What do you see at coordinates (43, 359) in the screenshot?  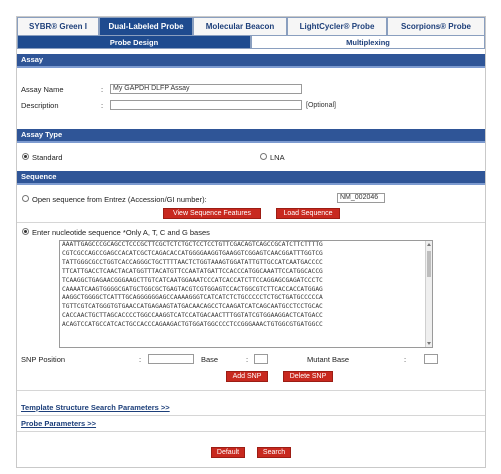 I see `snp-position-label: SNP Position` at bounding box center [43, 359].